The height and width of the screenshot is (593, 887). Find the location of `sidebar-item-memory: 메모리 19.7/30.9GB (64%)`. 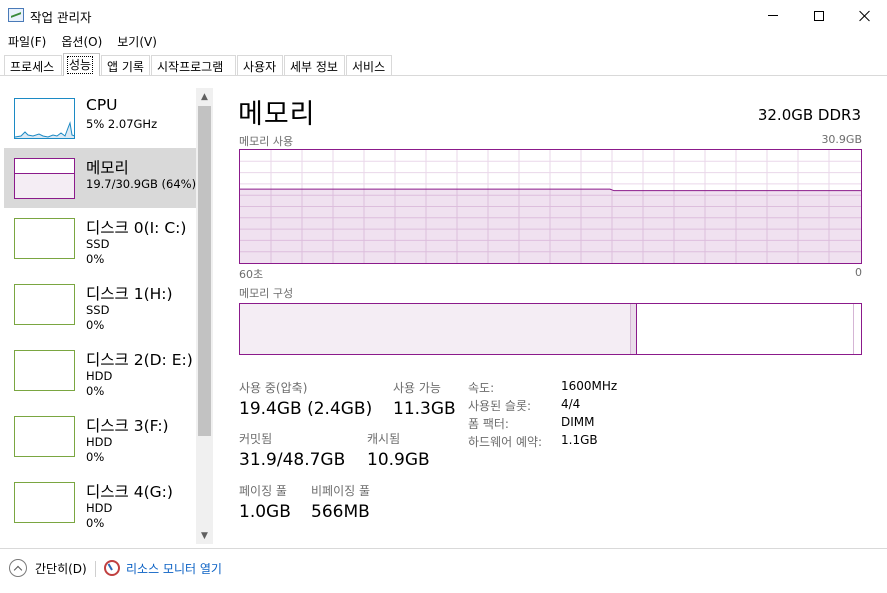

sidebar-item-memory: 메모리 19.7/30.9GB (64%) is located at coordinates (100, 178).